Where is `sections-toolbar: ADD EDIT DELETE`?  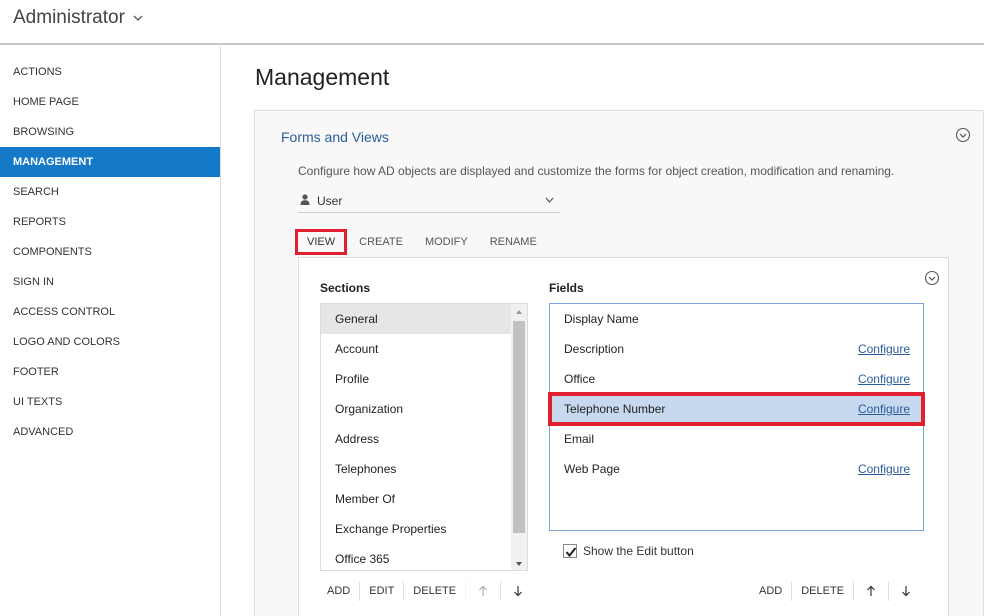
sections-toolbar: ADD EDIT DELETE is located at coordinates (426, 591).